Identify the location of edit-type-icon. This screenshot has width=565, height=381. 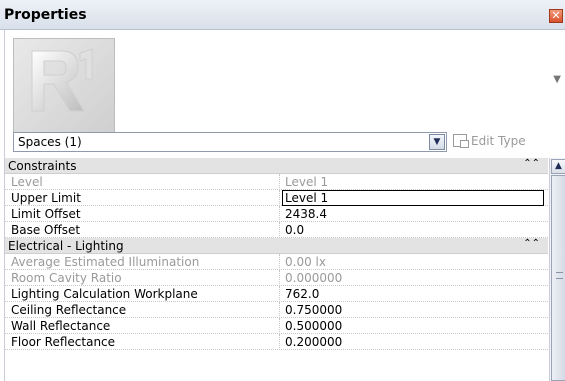
(461, 141).